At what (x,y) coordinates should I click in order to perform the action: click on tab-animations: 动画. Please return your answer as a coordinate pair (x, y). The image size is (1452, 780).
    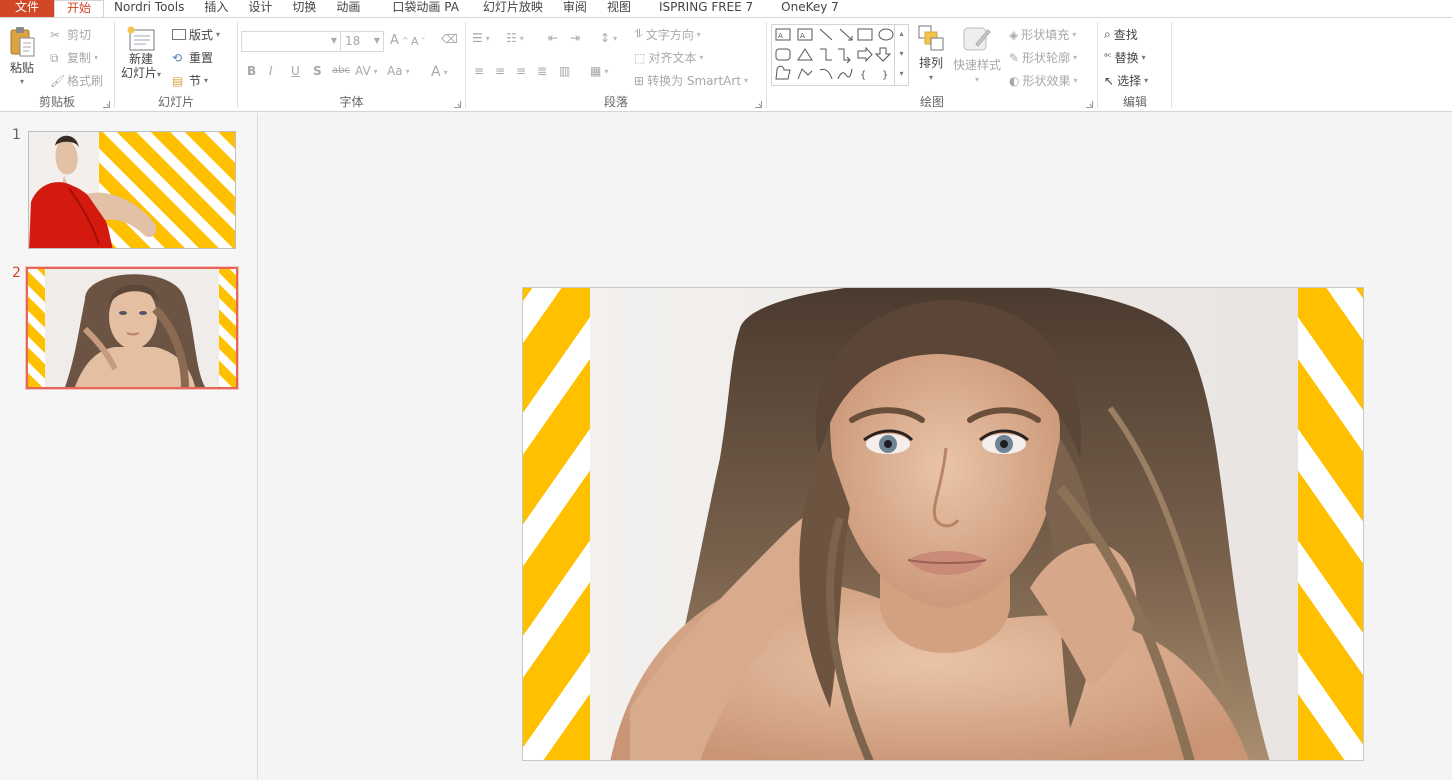
    Looking at the image, I should click on (354, 8).